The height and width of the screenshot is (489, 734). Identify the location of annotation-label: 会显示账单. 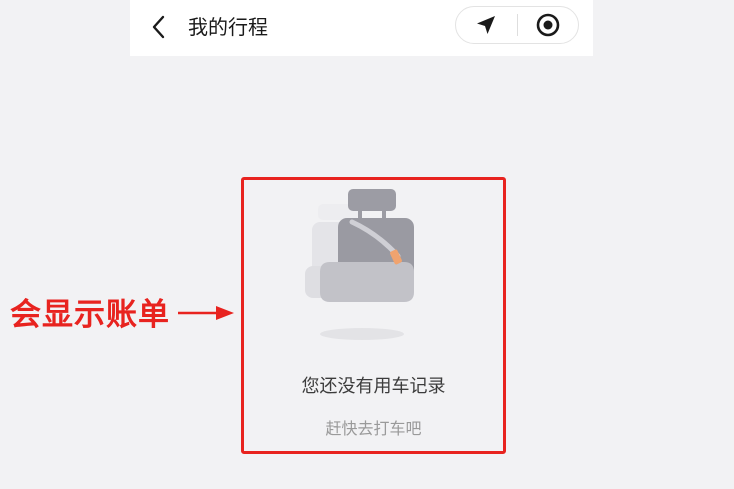
(90, 315).